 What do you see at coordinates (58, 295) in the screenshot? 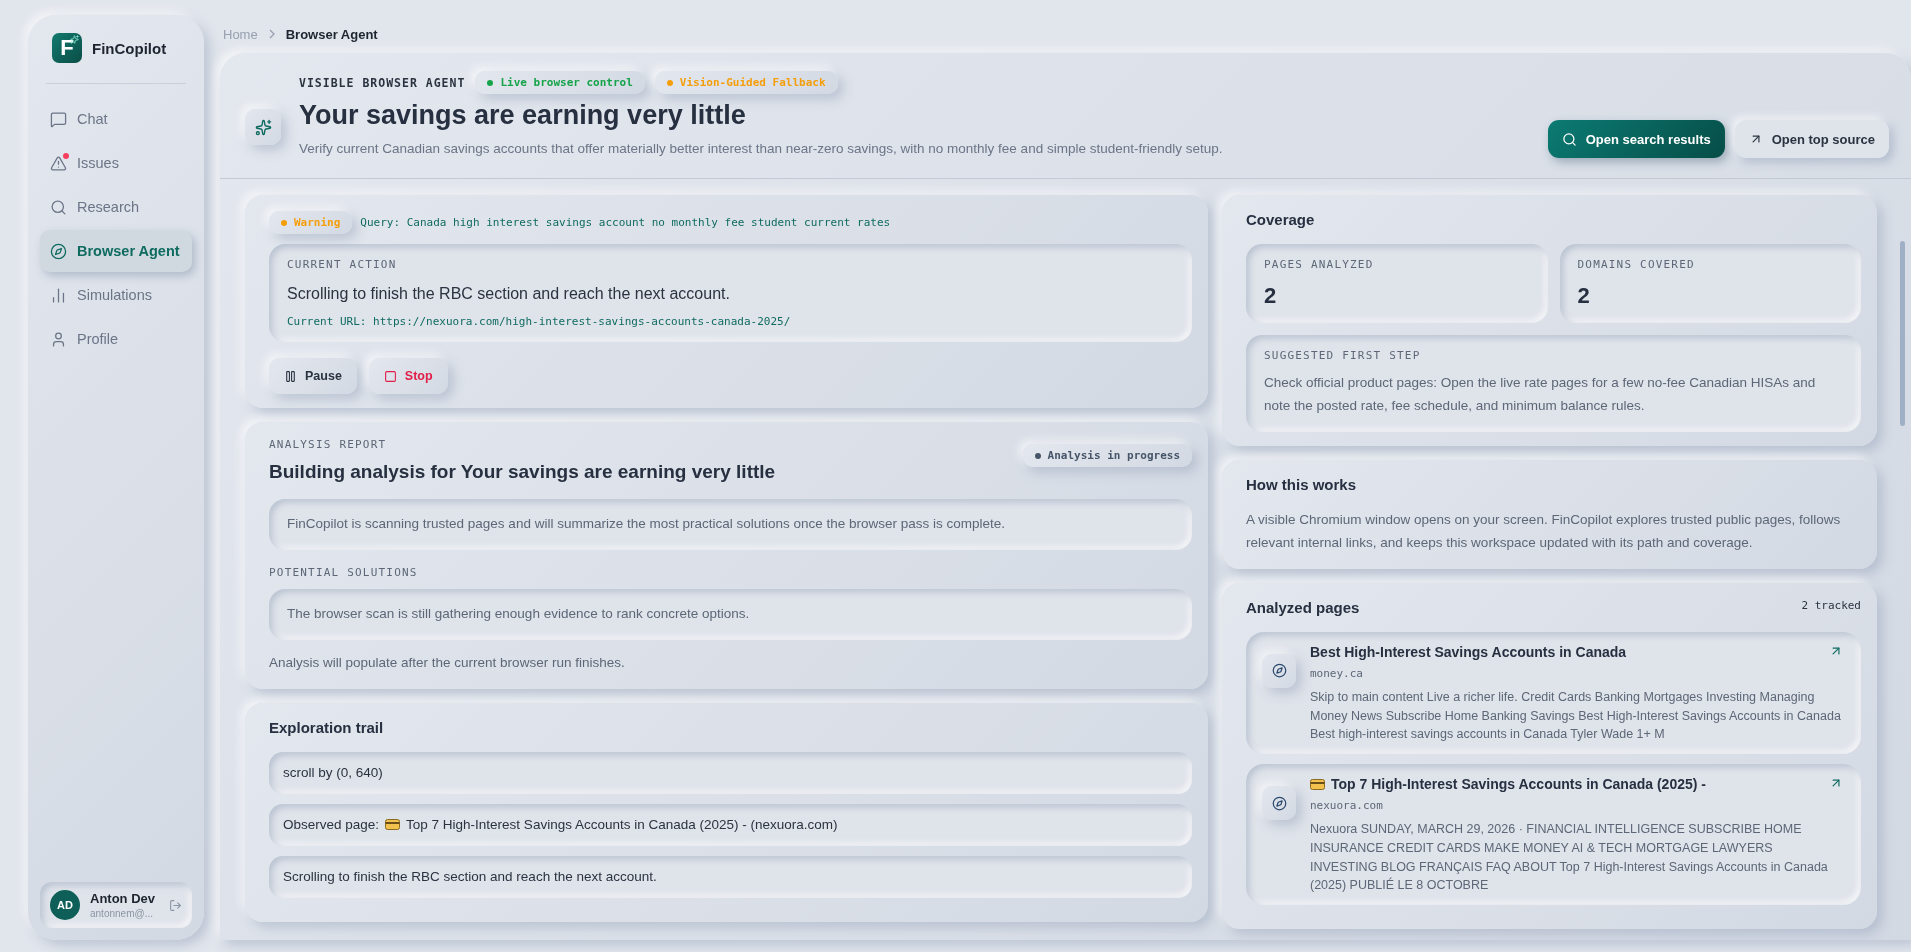
I see `bar-chart-icon` at bounding box center [58, 295].